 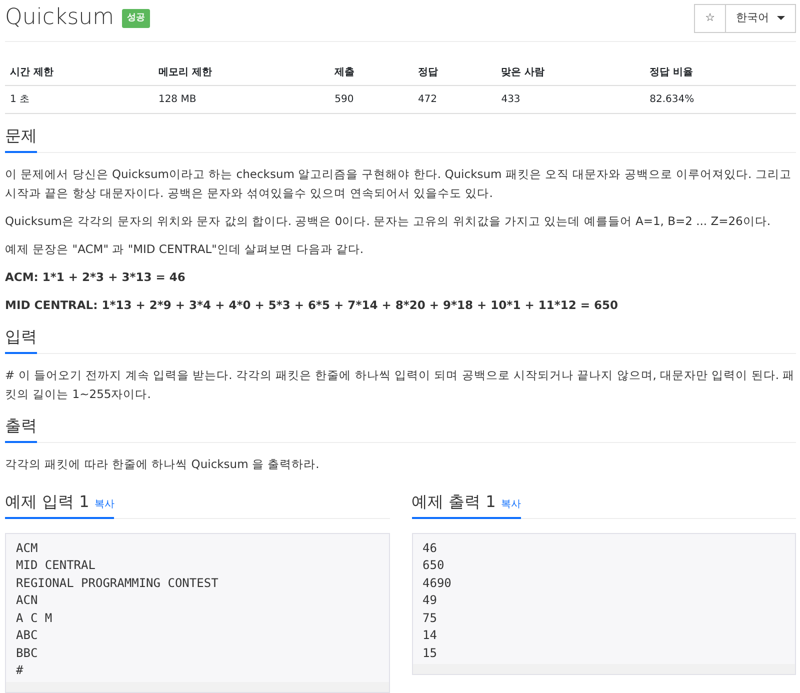 I want to click on code-line: 46, so click(x=430, y=548).